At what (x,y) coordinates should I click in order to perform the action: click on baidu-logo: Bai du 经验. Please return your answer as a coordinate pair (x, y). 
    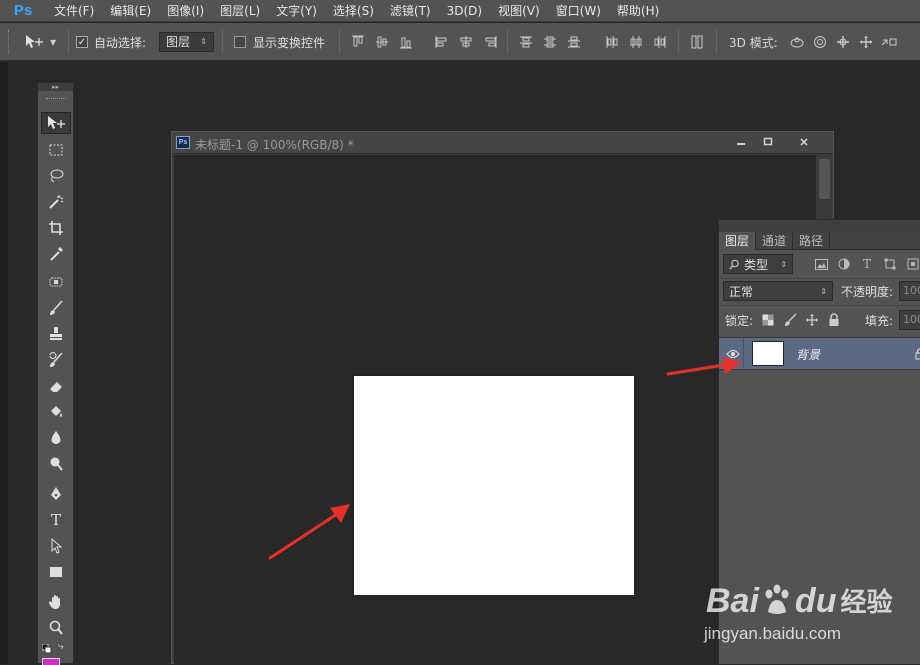
    Looking at the image, I should click on (799, 601).